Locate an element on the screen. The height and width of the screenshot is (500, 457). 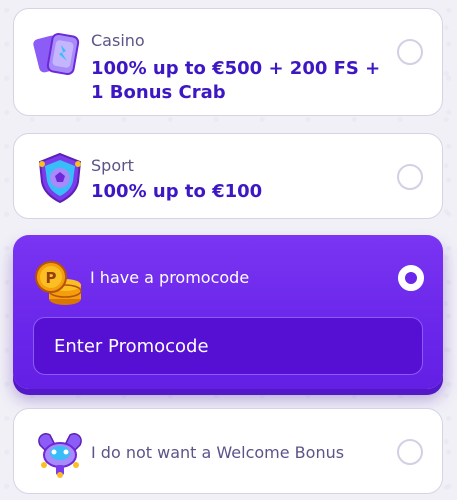
promocode-radio is located at coordinates (411, 278).